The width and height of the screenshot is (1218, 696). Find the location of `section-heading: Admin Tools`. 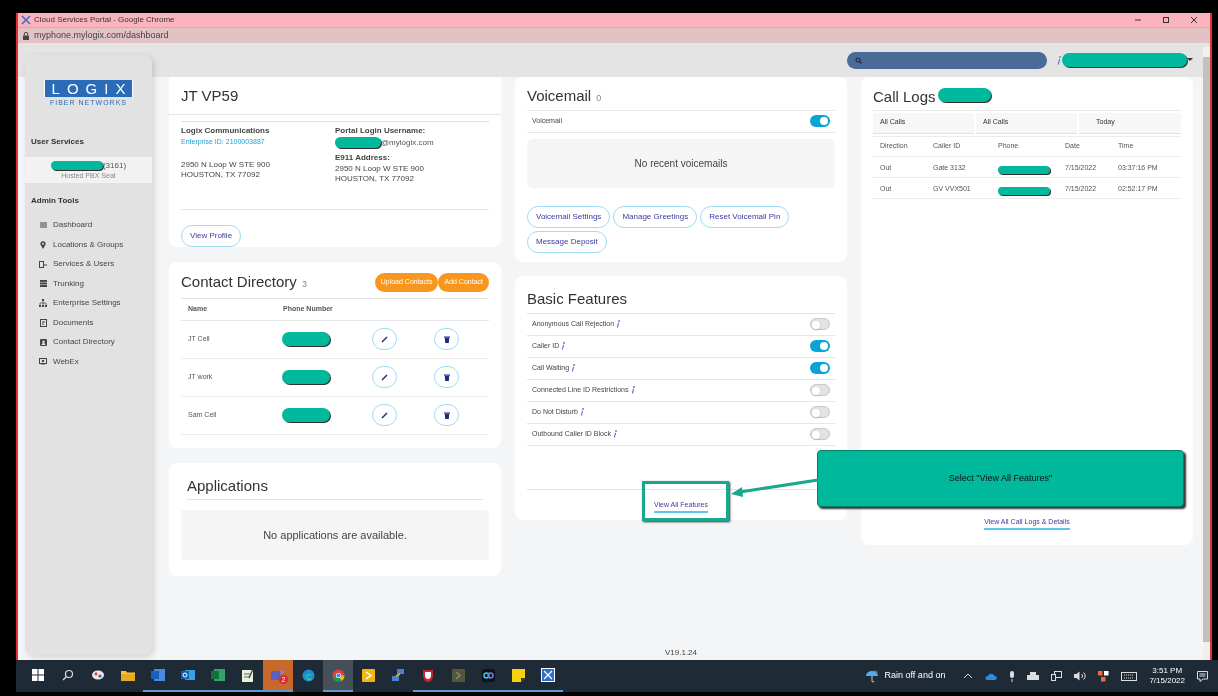

section-heading: Admin Tools is located at coordinates (55, 200).